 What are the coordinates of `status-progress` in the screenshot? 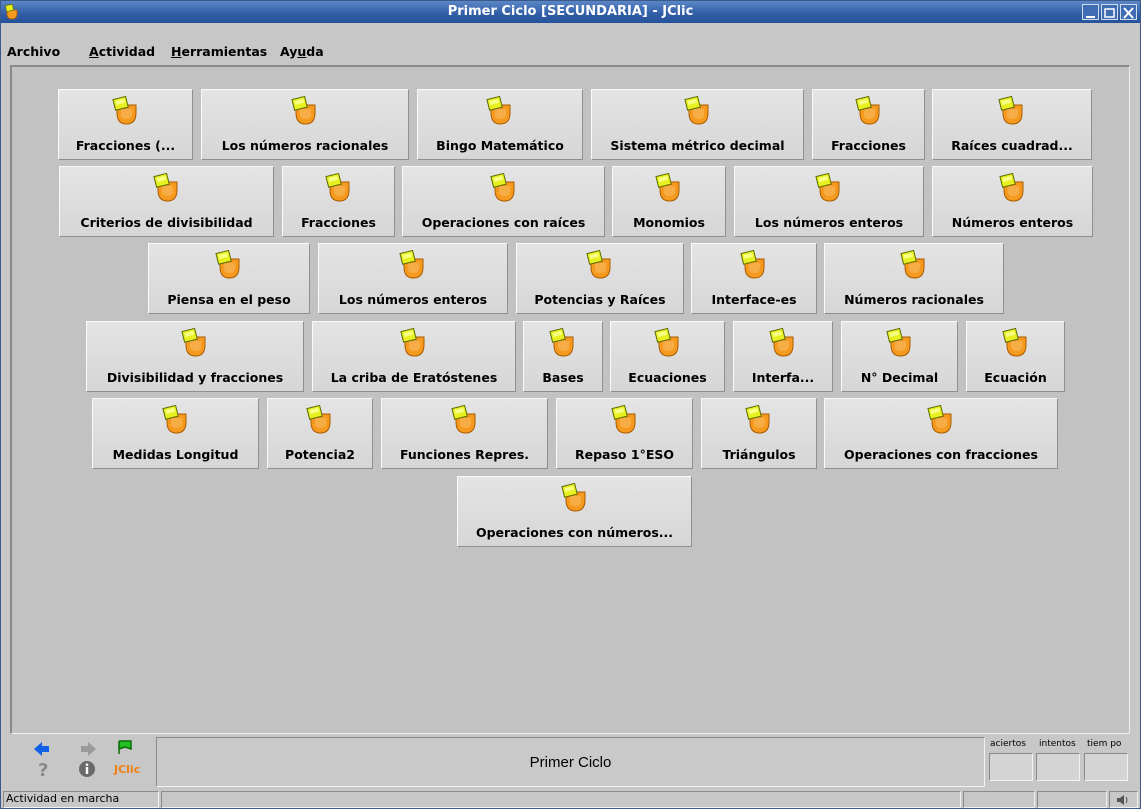 It's located at (561, 799).